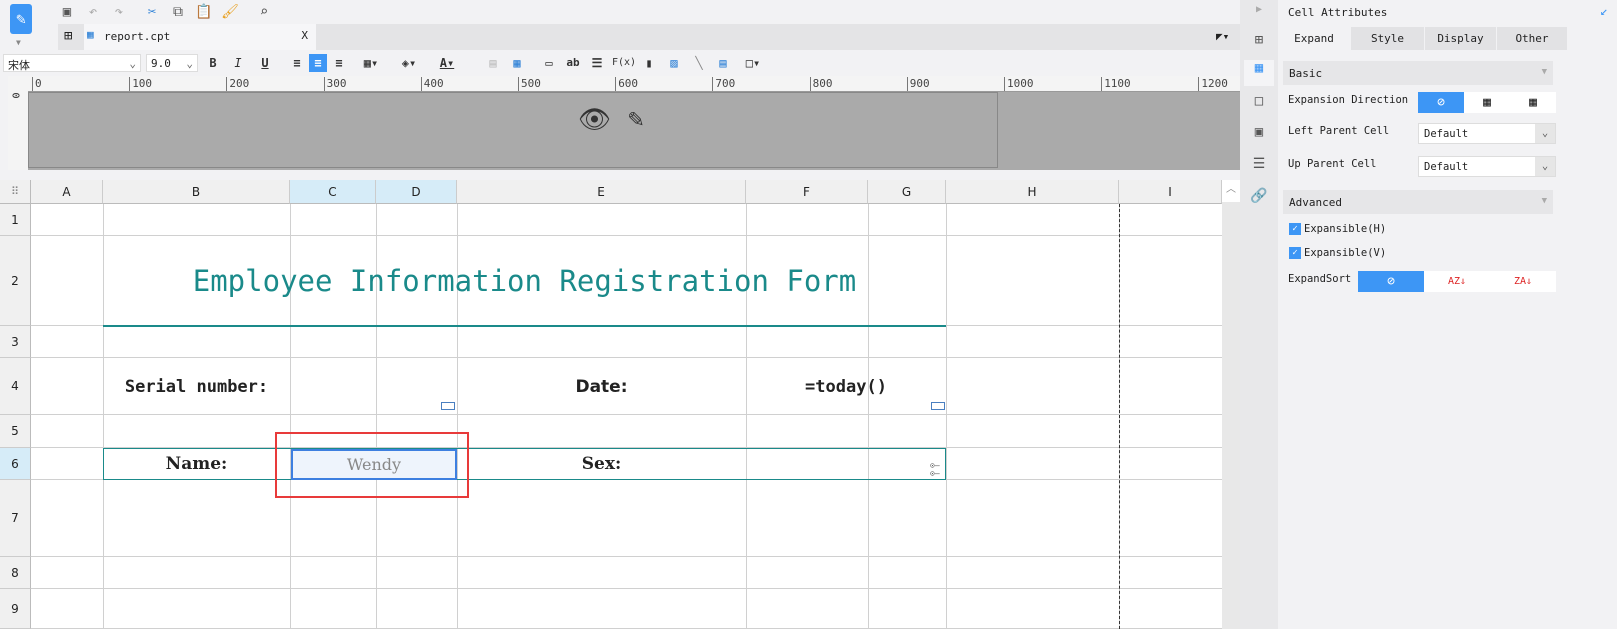 The image size is (1617, 629). What do you see at coordinates (238, 63) in the screenshot?
I see `italic-button: I` at bounding box center [238, 63].